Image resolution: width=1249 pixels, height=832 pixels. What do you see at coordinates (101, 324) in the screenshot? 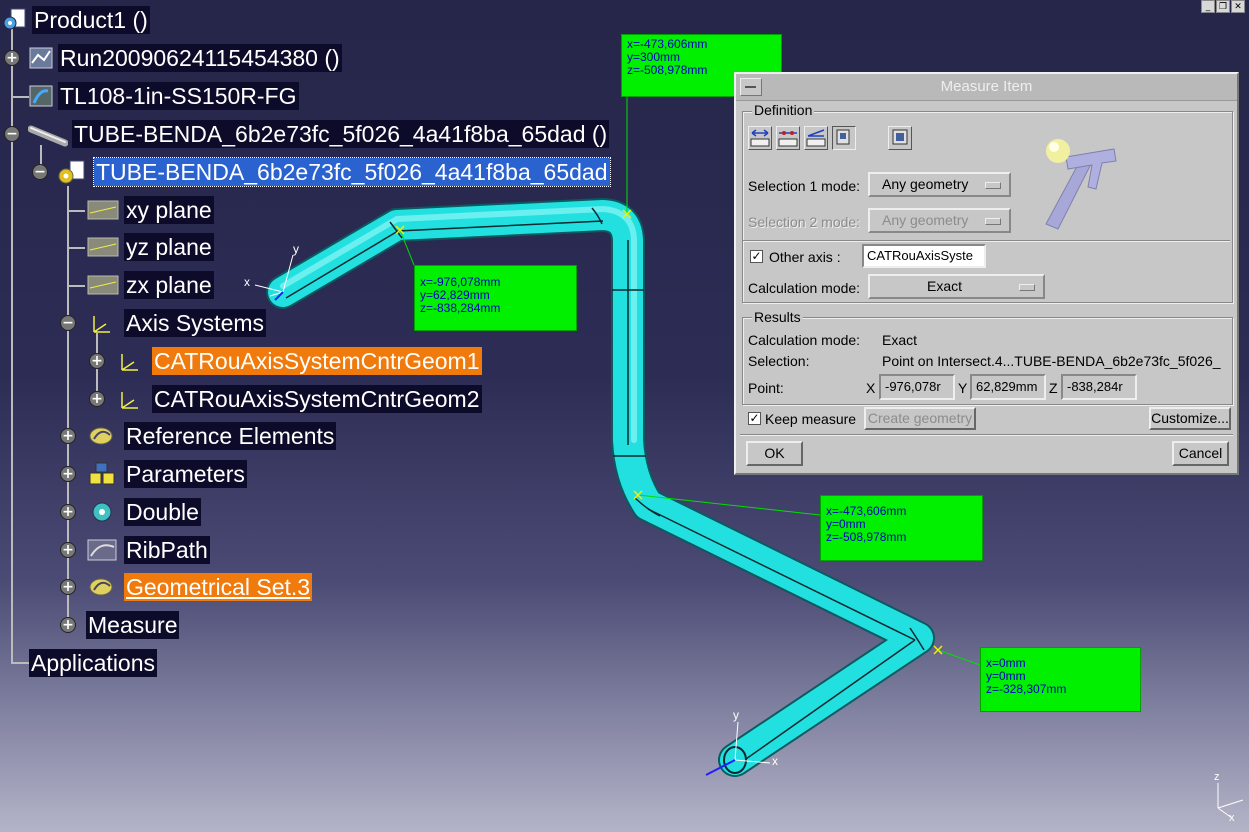
I see `axis-system-icon` at bounding box center [101, 324].